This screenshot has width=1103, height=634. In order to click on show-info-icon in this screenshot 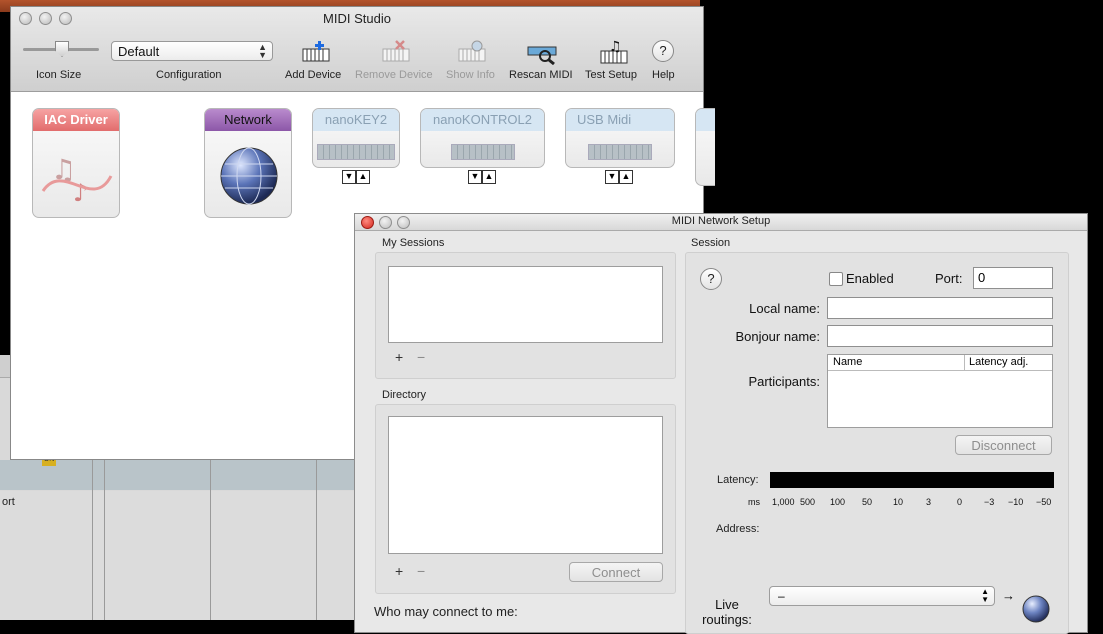, I will do `click(472, 51)`.